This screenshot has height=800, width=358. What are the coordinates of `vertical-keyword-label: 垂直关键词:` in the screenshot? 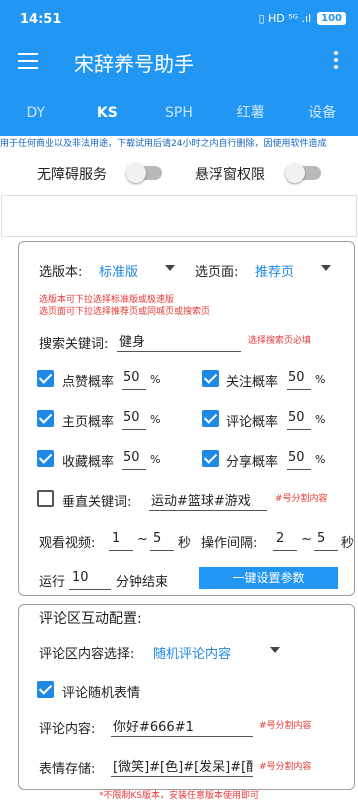 It's located at (97, 502).